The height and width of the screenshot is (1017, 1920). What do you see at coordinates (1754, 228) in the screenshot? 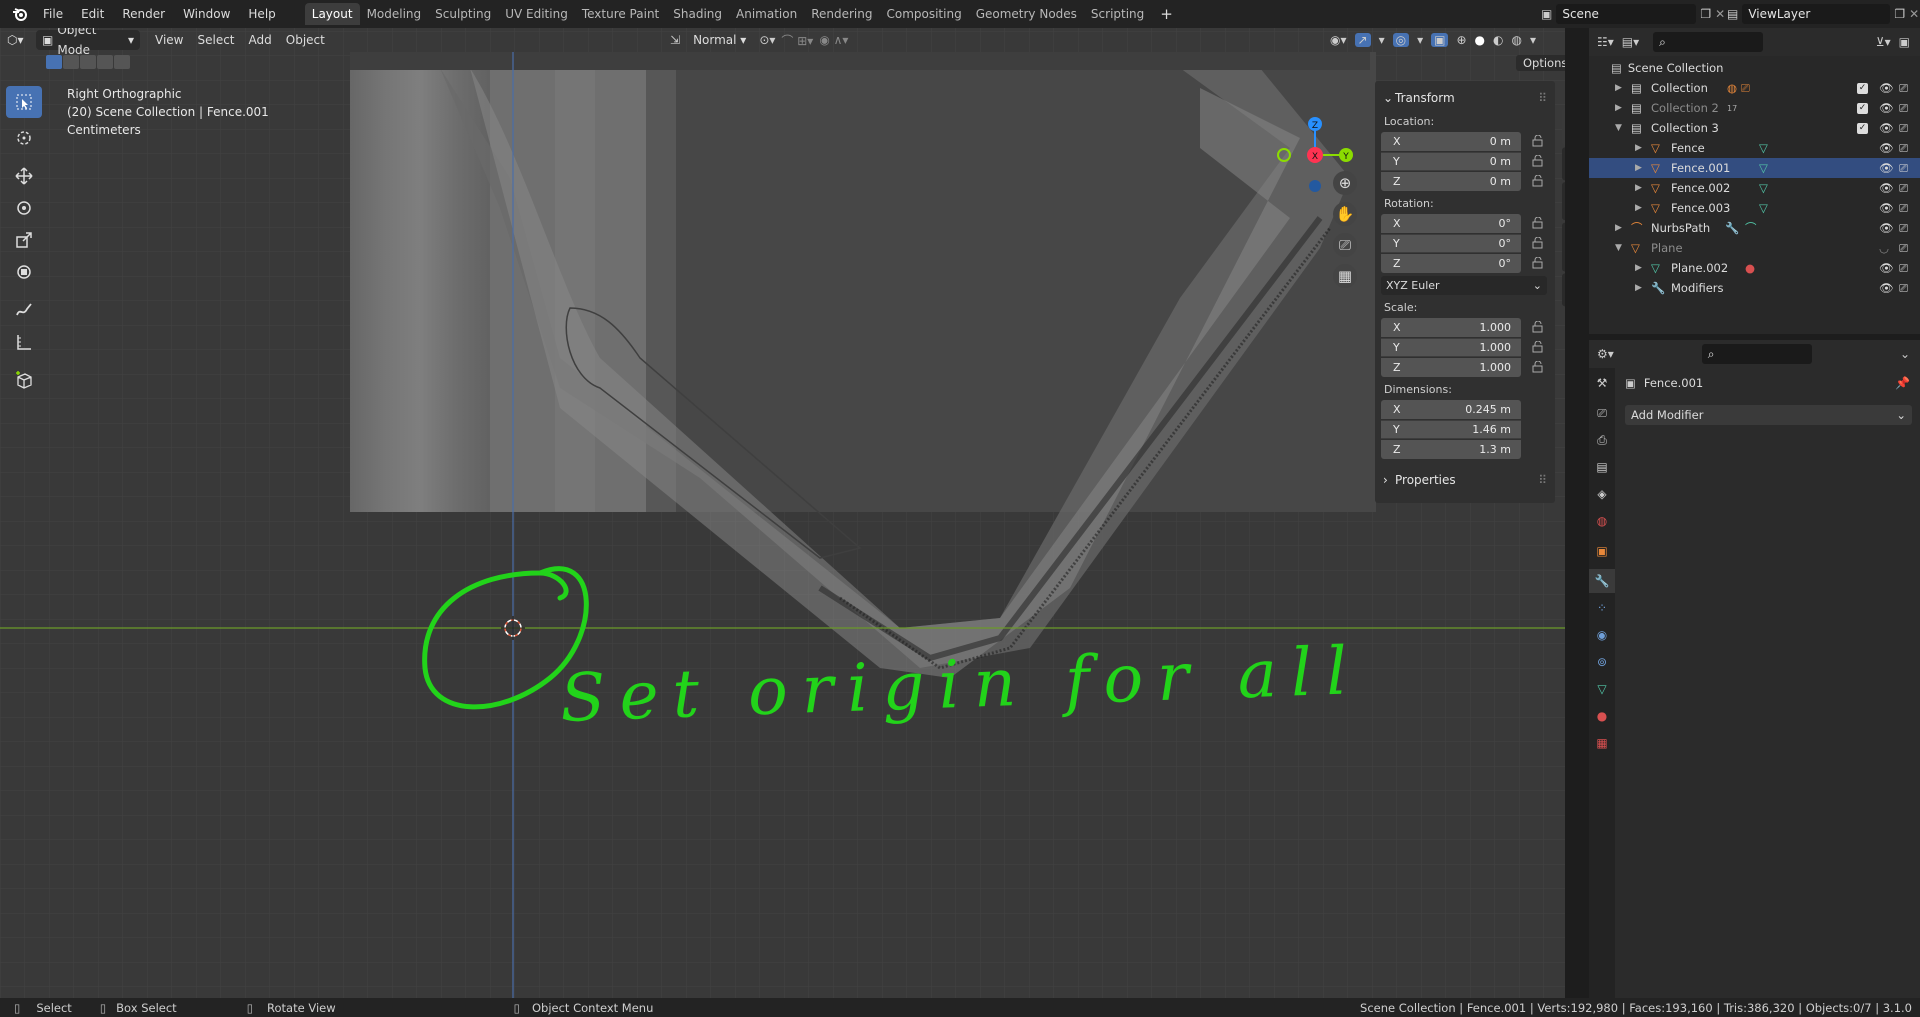
I see `outliner-item-nurbspath: ▶ ⌒ NurbsPath 🔧 ⌒ 👁 ⎚` at bounding box center [1754, 228].